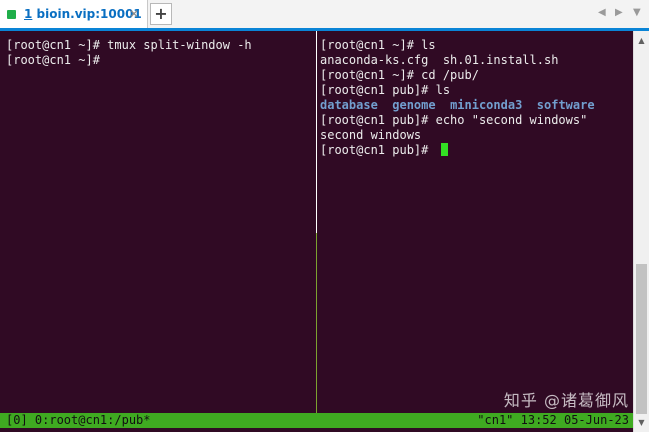 This screenshot has height=432, width=649. What do you see at coordinates (641, 40) in the screenshot?
I see `scroll-up-icon: ▲` at bounding box center [641, 40].